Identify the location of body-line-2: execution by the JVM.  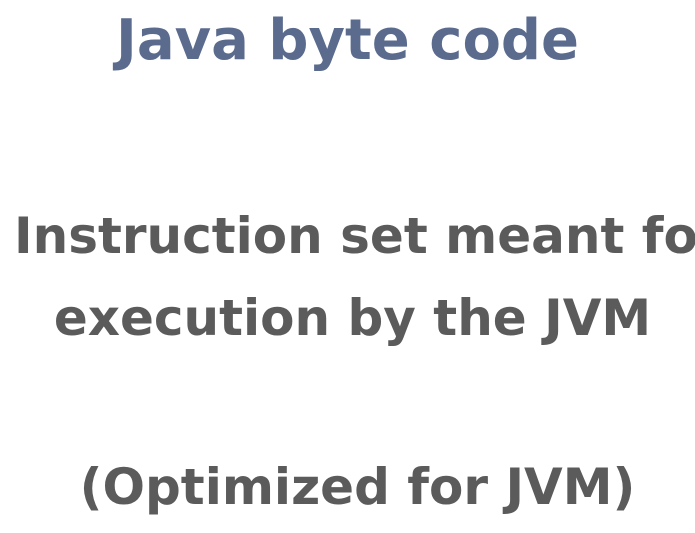
(352, 318).